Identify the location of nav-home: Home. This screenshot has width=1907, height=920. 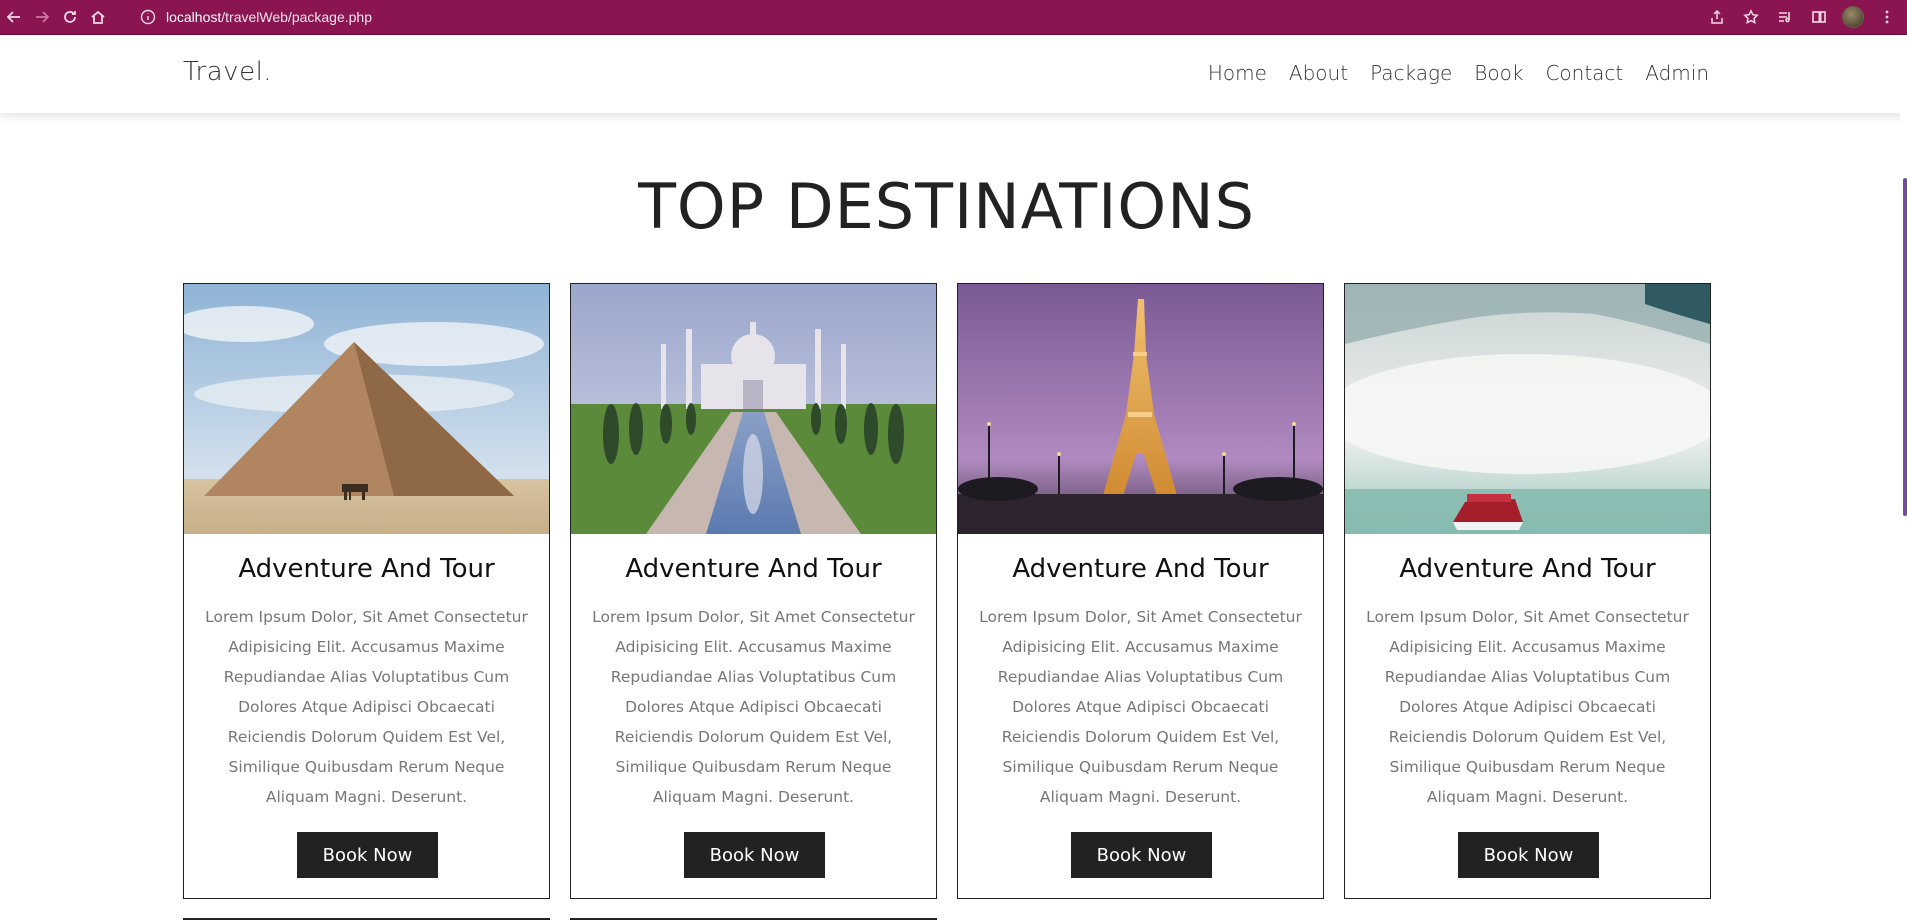
(1237, 73).